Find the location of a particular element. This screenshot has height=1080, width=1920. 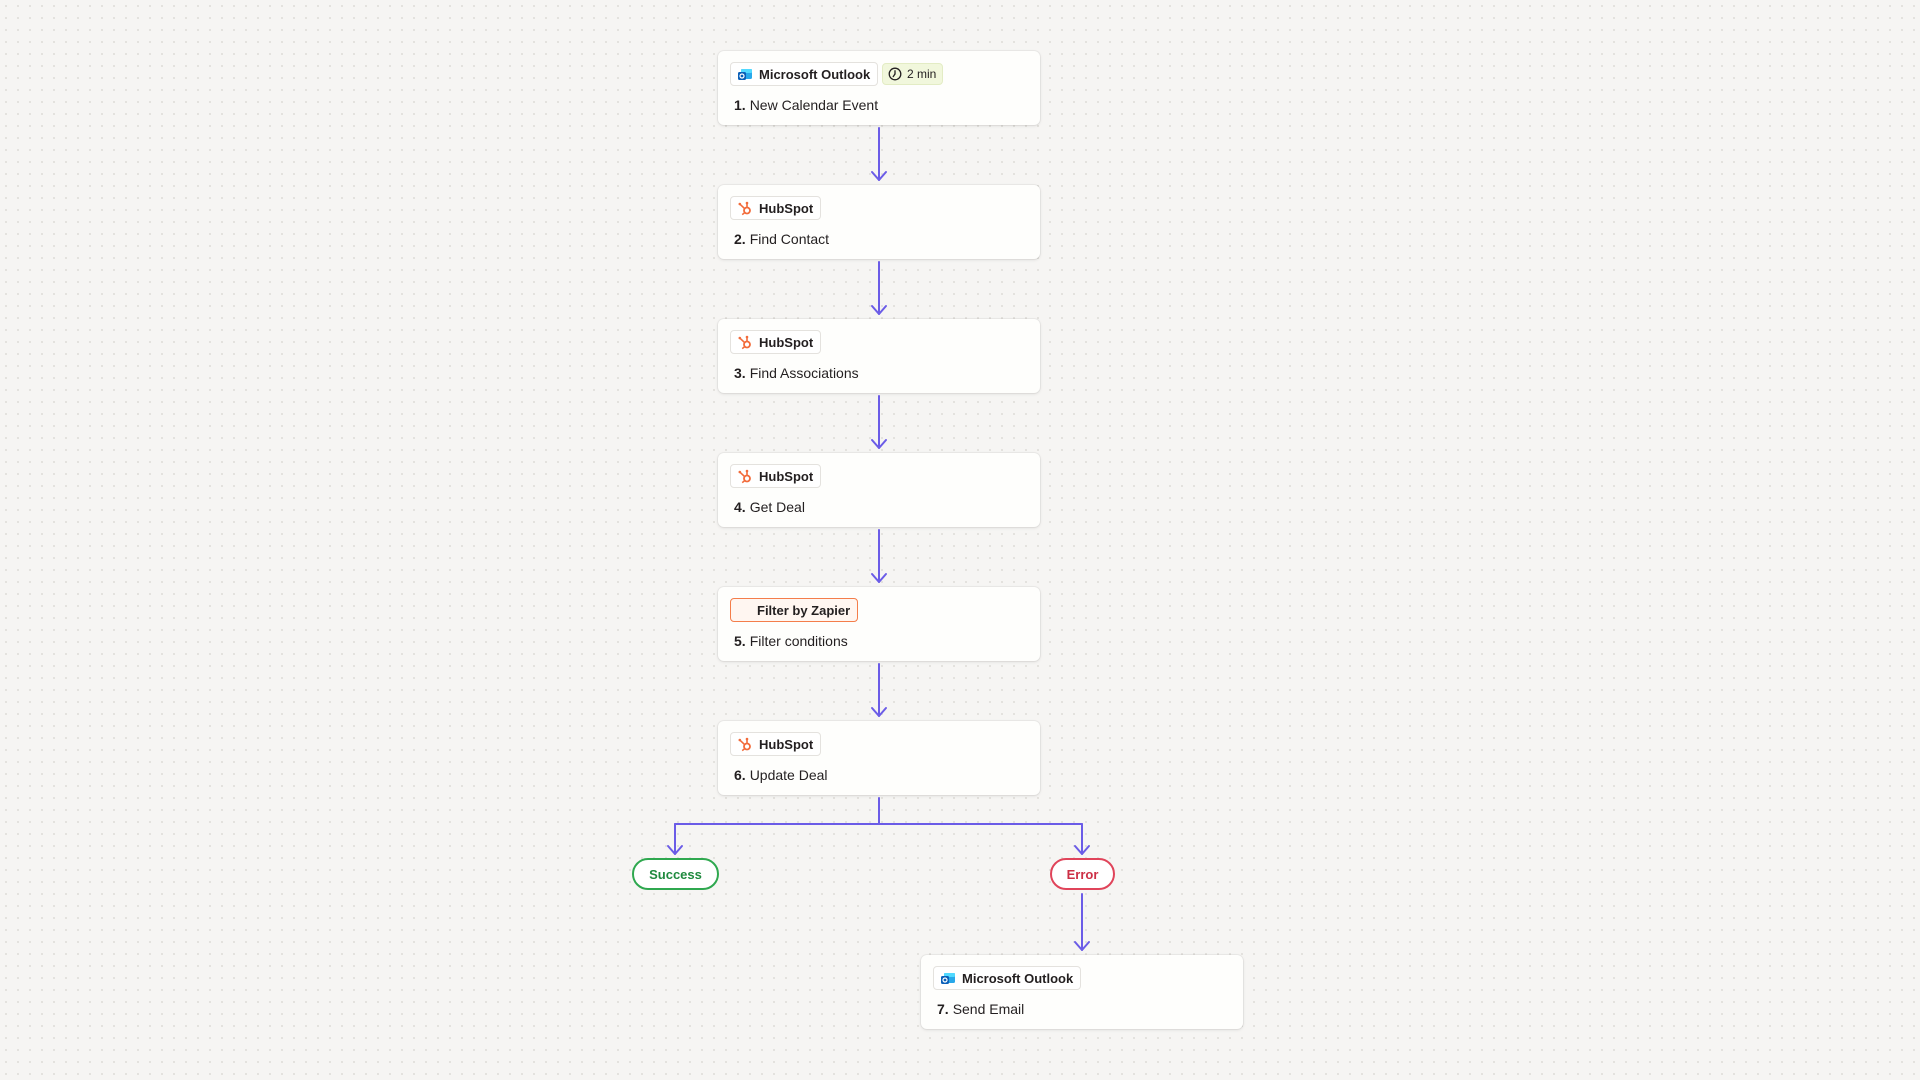

step-title: 3. Find Associations is located at coordinates (796, 373).